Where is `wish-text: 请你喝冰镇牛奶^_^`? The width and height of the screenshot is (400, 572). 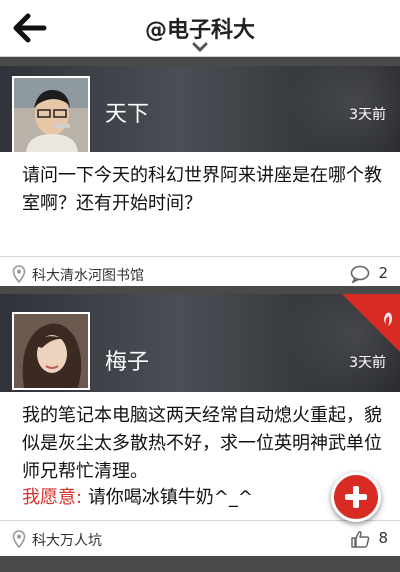 wish-text: 请你喝冰镇牛奶^_^ is located at coordinates (170, 497).